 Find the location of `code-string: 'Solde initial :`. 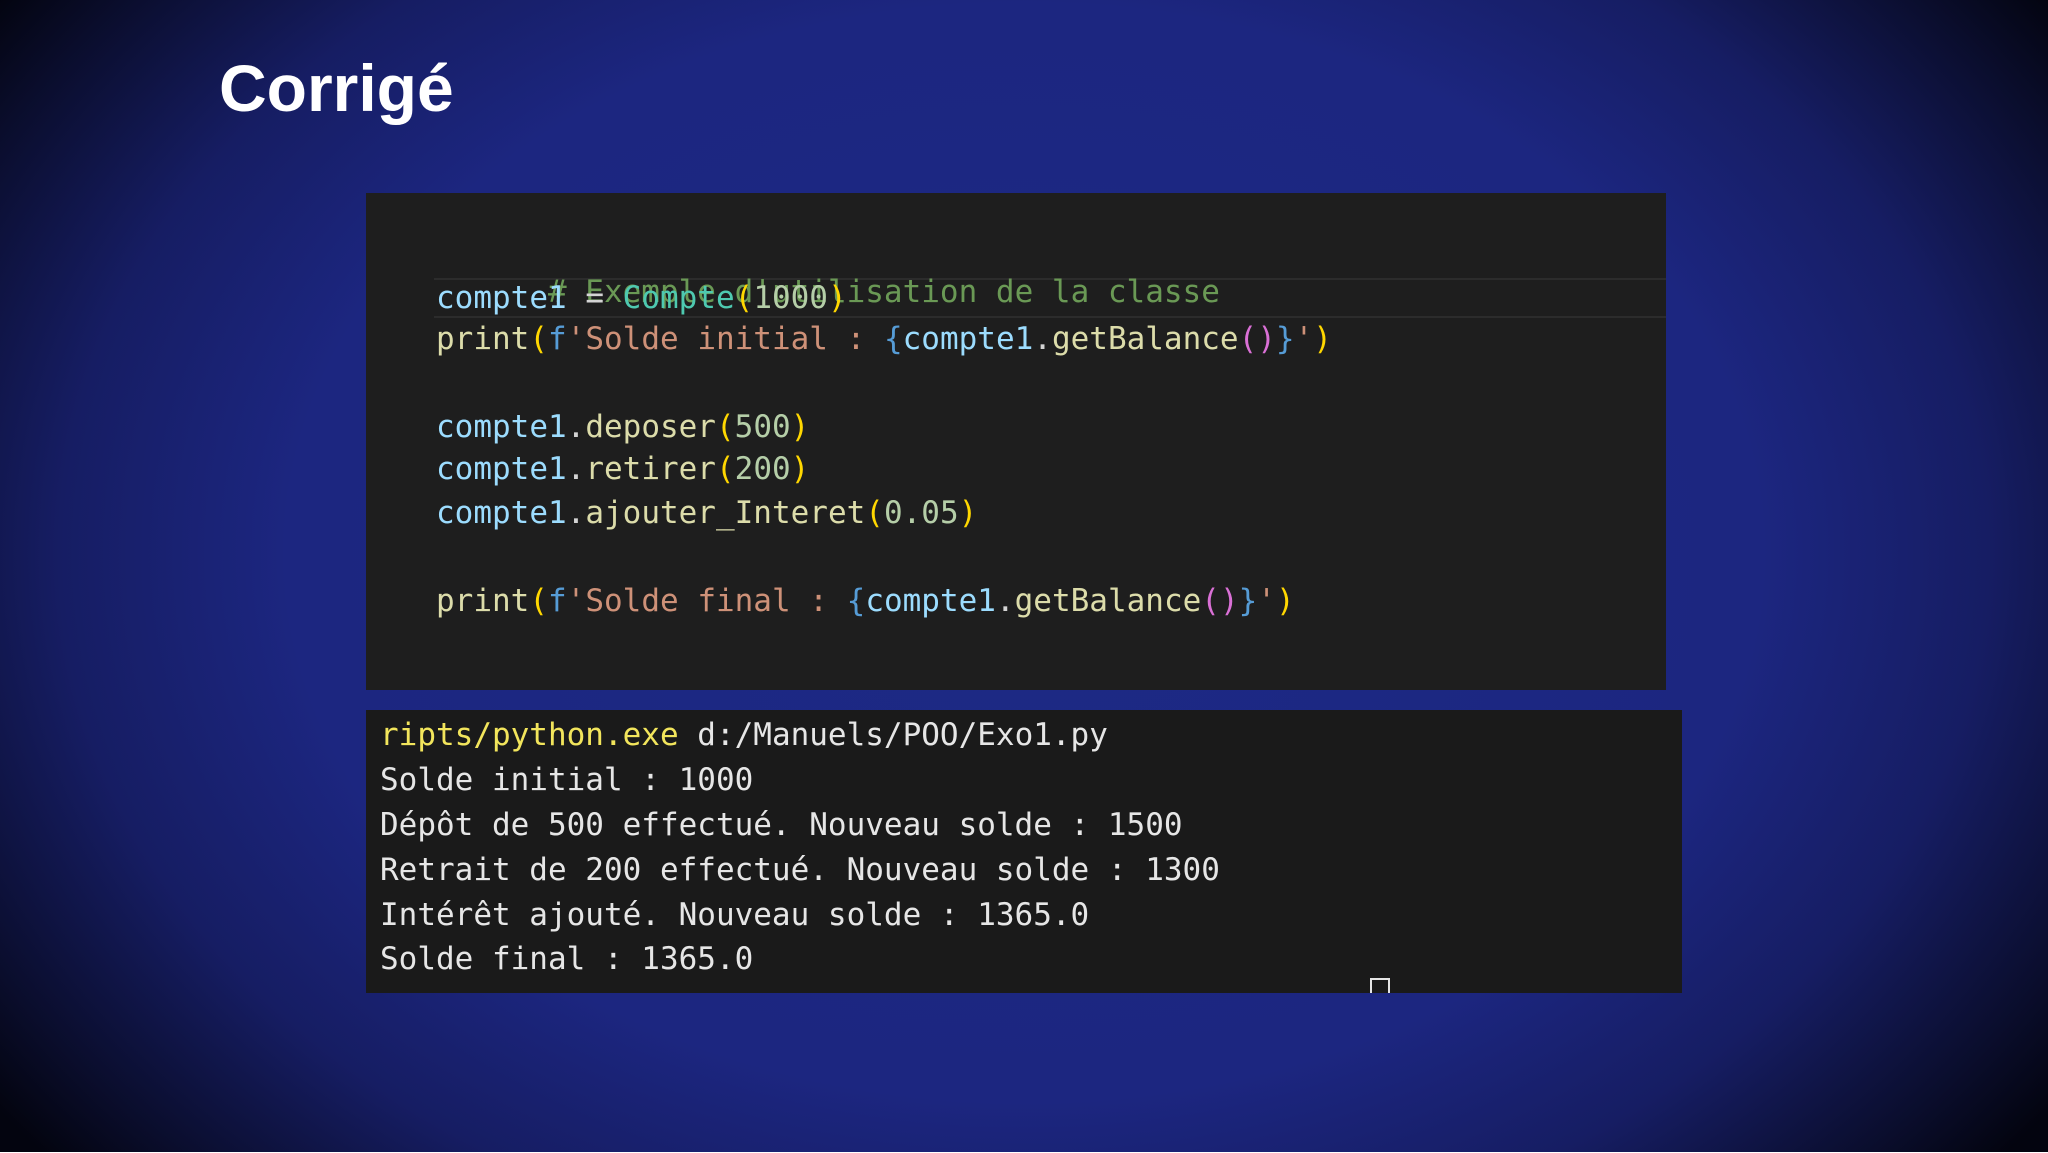

code-string: 'Solde initial : is located at coordinates (725, 339).